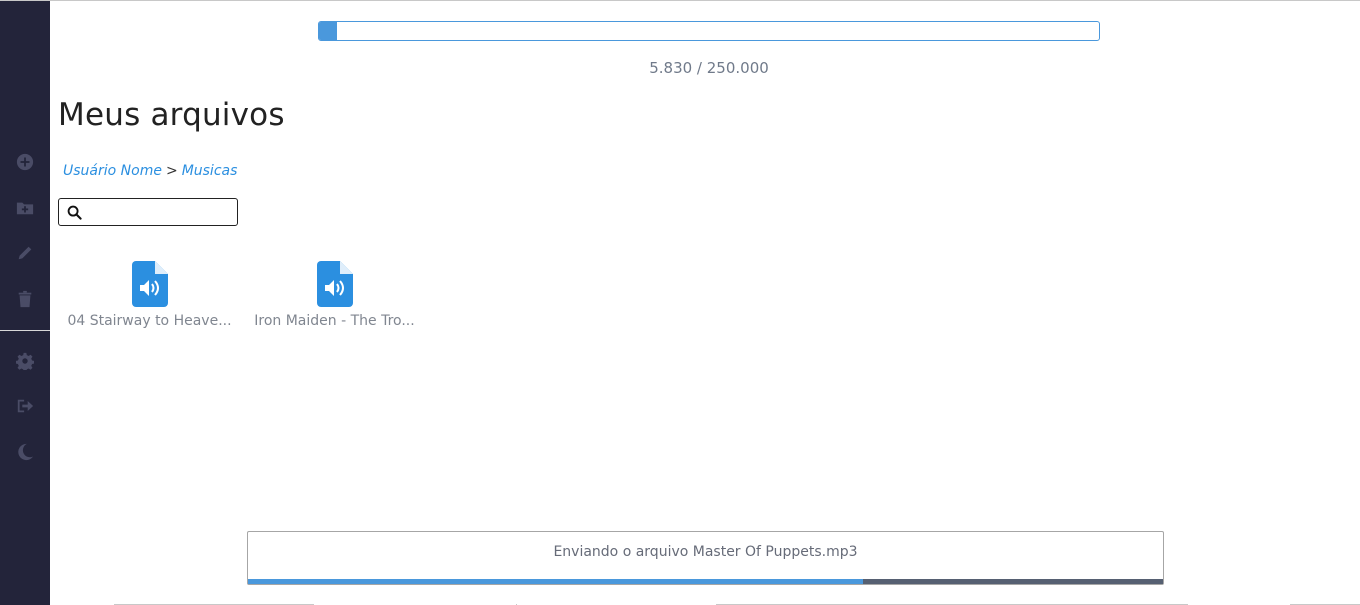 The height and width of the screenshot is (605, 1360). What do you see at coordinates (25, 330) in the screenshot?
I see `sidebar-divider` at bounding box center [25, 330].